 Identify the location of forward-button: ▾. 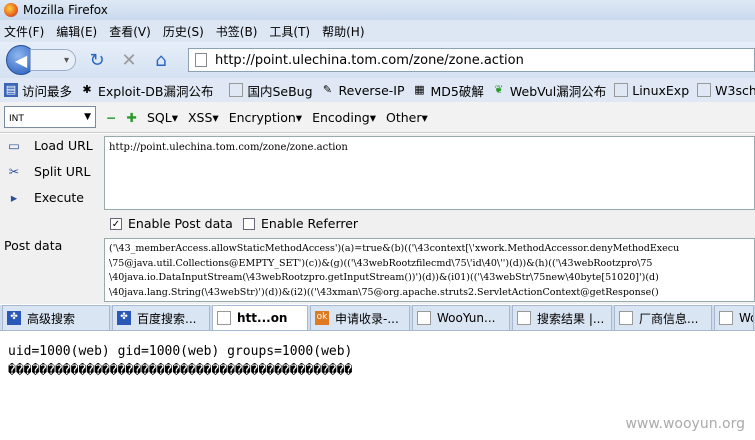
(53, 60).